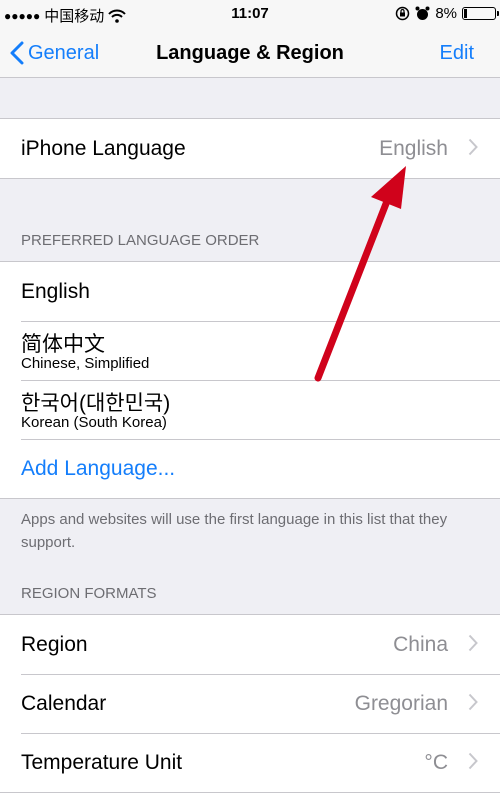 Image resolution: width=500 pixels, height=793 pixels. What do you see at coordinates (85, 363) in the screenshot?
I see `language-description: Chinese, Simplified` at bounding box center [85, 363].